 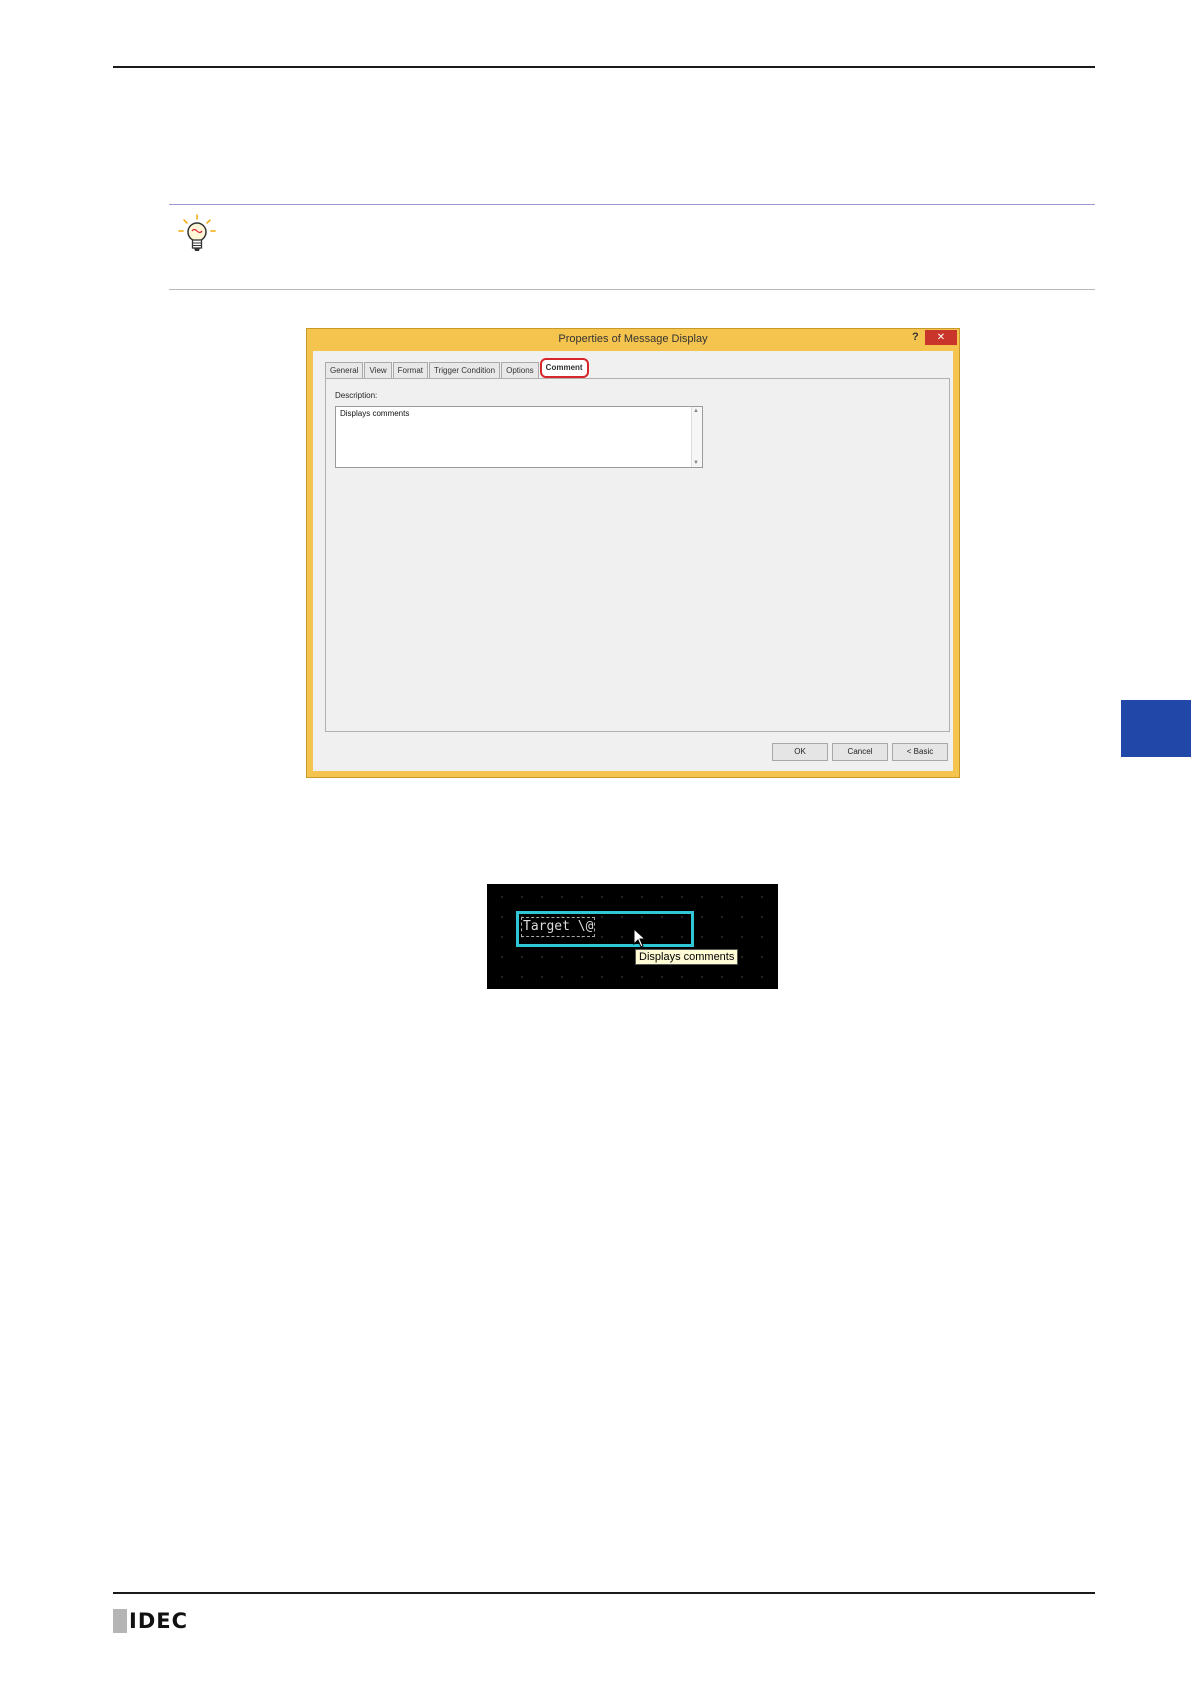 What do you see at coordinates (378, 370) in the screenshot?
I see `tab-view: View` at bounding box center [378, 370].